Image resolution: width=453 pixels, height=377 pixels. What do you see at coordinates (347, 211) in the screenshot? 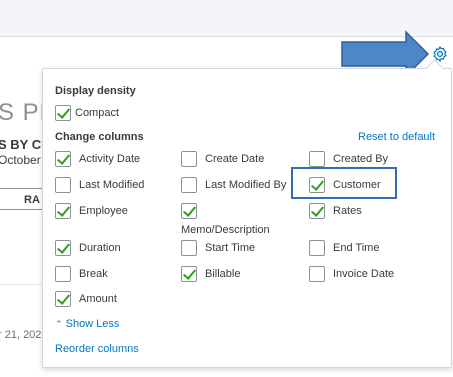
I see `column-label: Rates` at bounding box center [347, 211].